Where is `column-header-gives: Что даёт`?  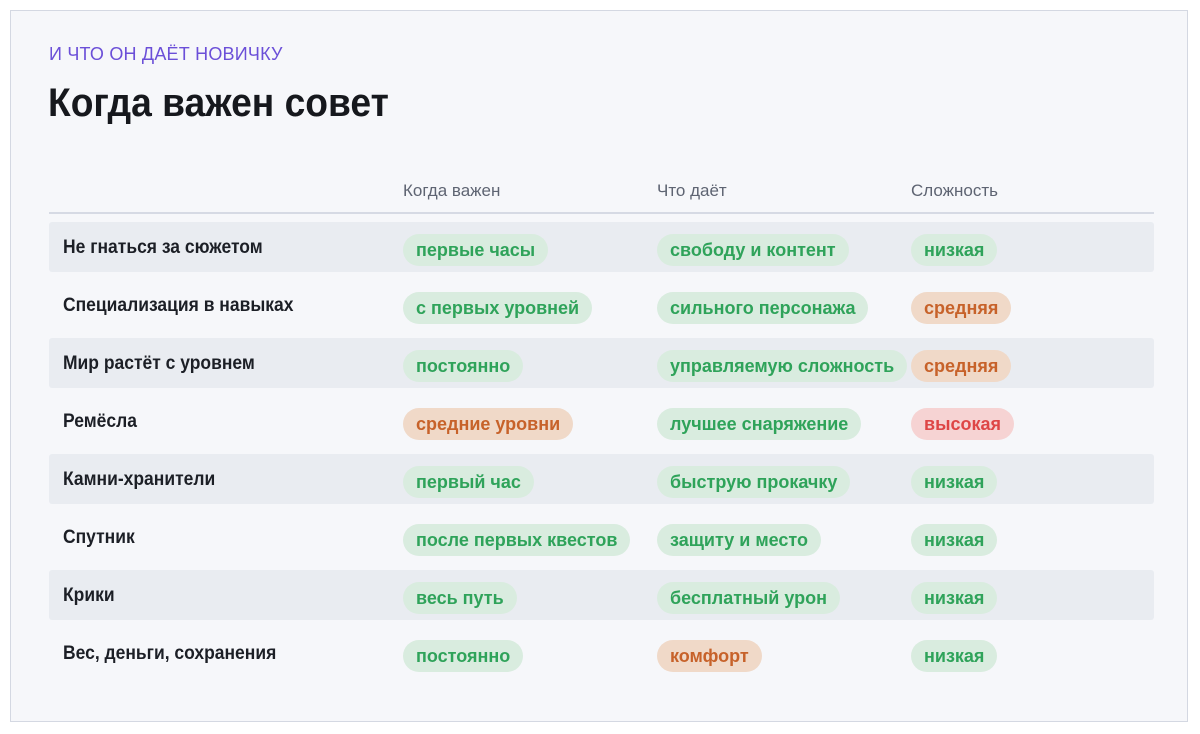
column-header-gives: Что даёт is located at coordinates (692, 190).